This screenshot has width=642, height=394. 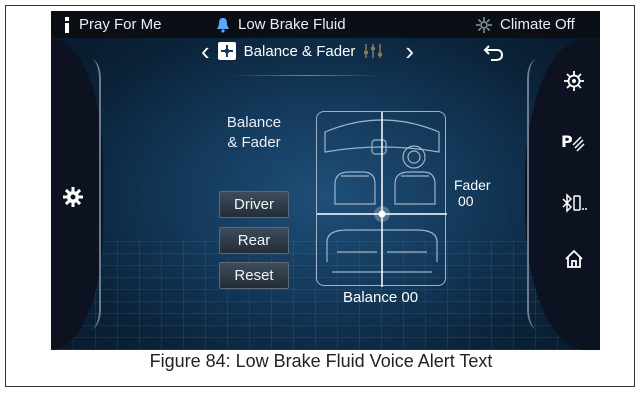 I want to click on phone-signal-icon, so click(x=67, y=24).